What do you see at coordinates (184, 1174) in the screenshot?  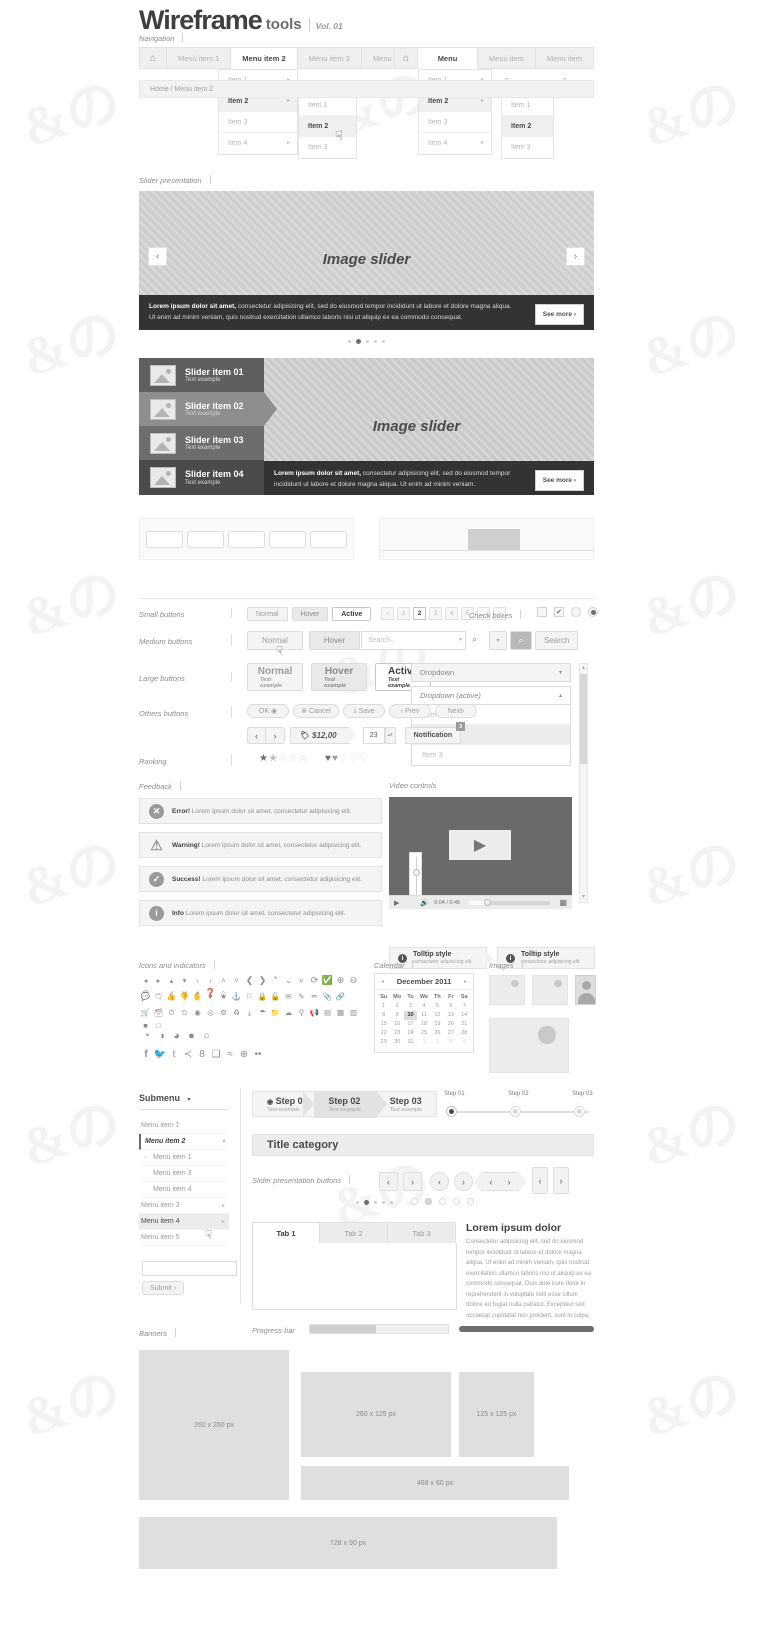 I see `submenu-subitem: Menu item 3` at bounding box center [184, 1174].